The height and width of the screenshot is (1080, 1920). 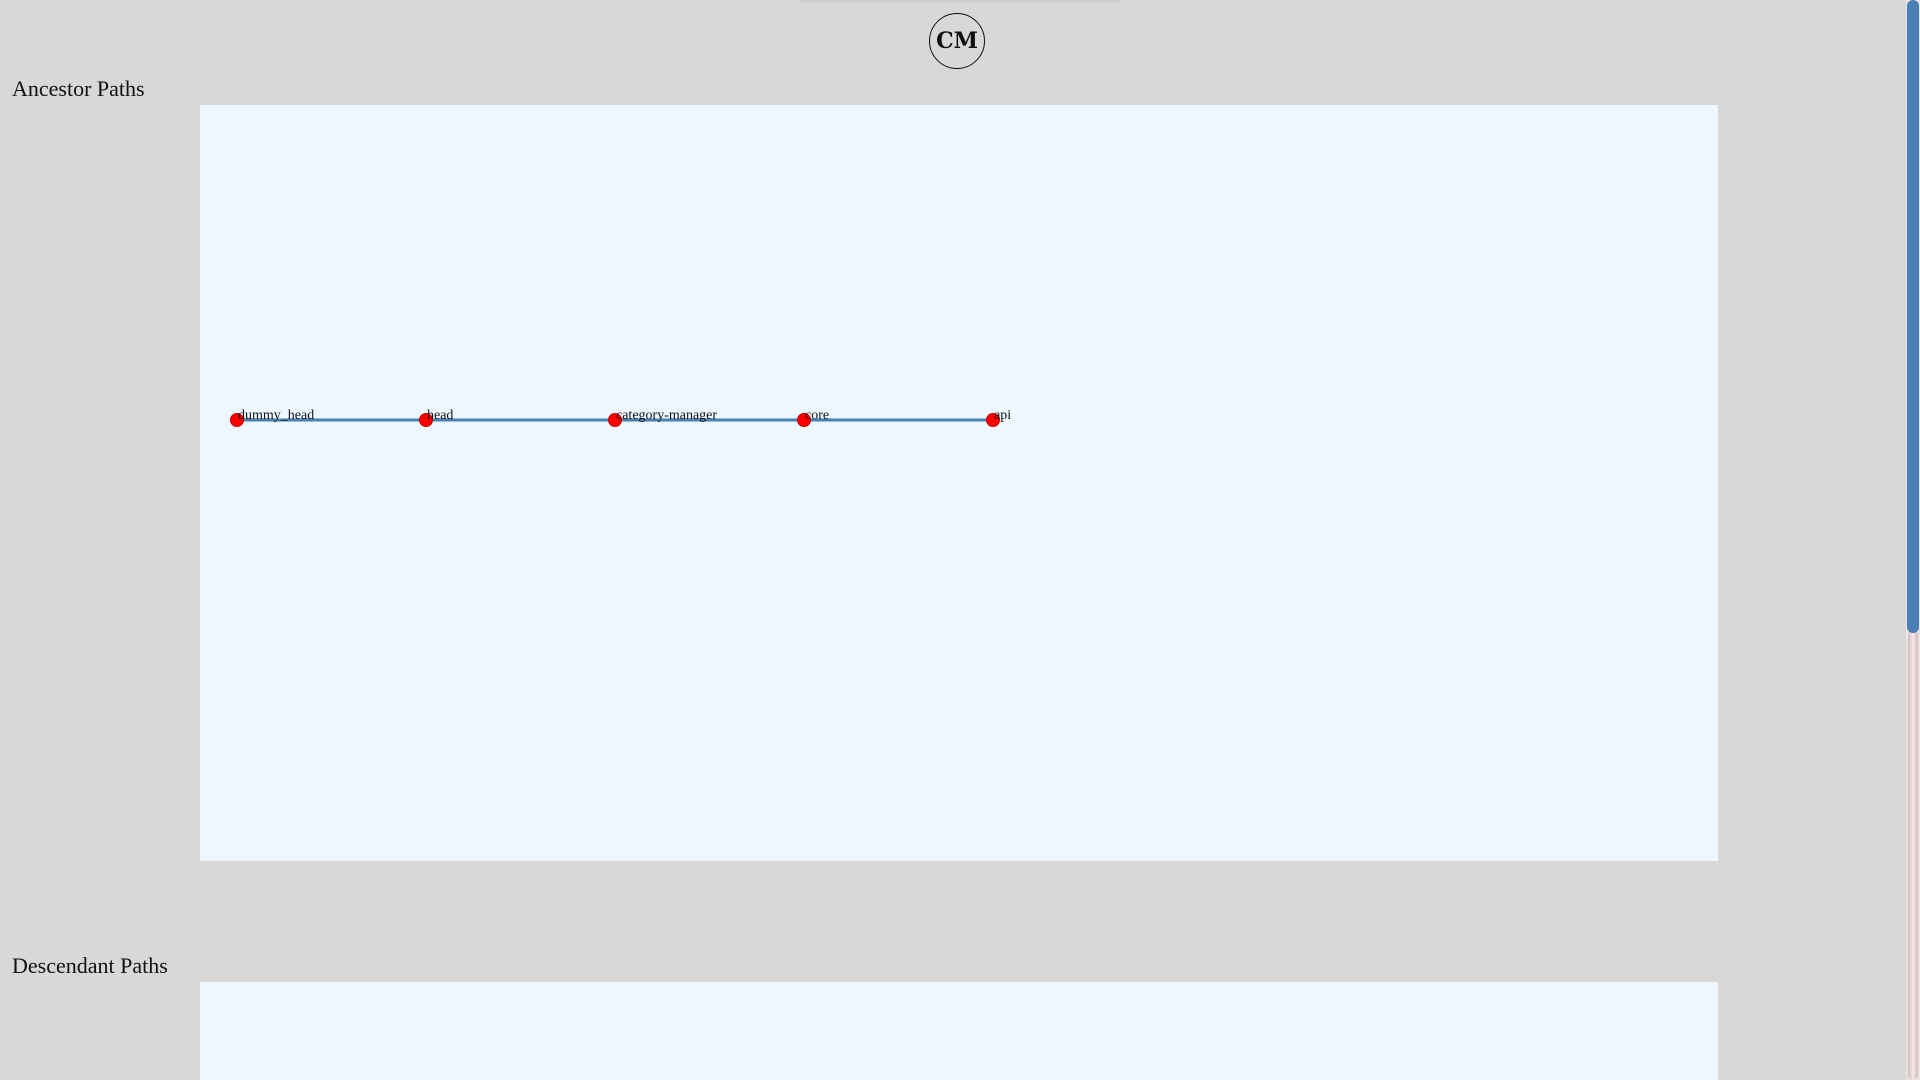 I want to click on node-label-dummy_head: dummy_head, so click(x=276, y=415).